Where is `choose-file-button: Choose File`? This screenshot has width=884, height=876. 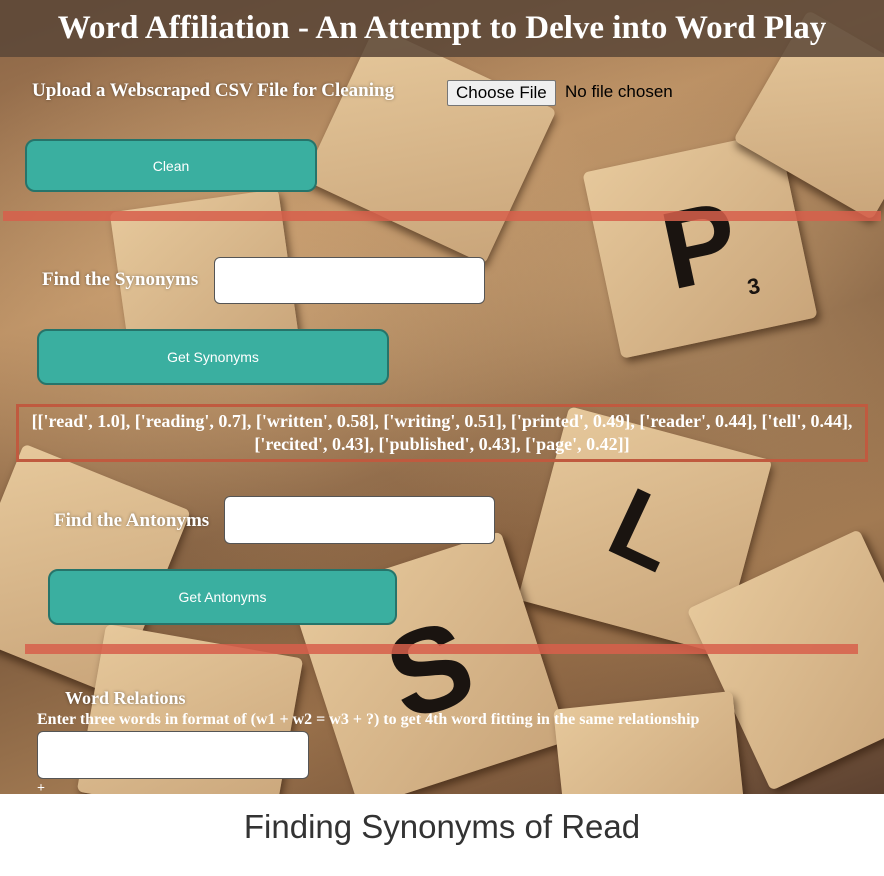
choose-file-button: Choose File is located at coordinates (501, 93).